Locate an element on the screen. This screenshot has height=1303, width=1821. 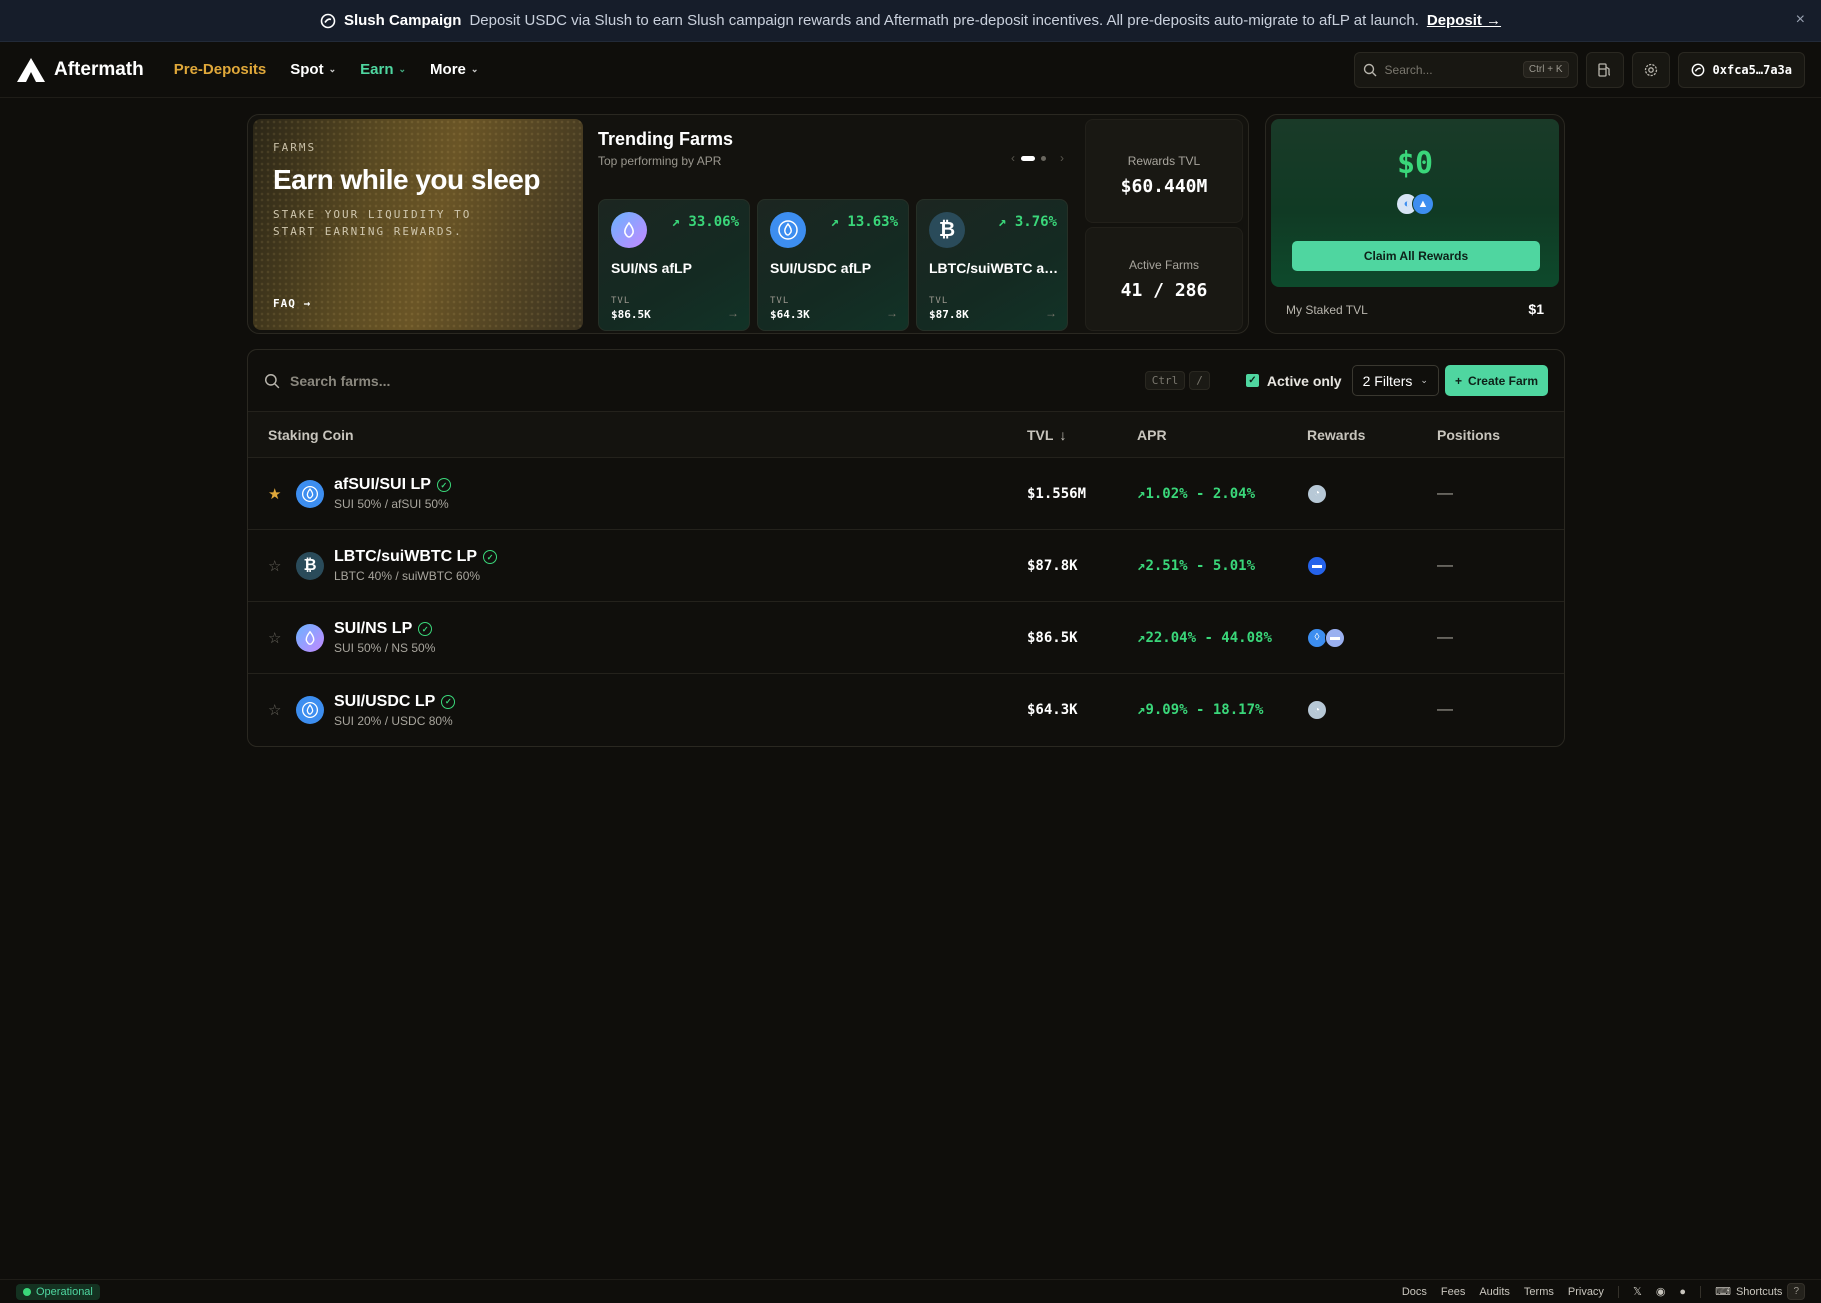
gas-station-button is located at coordinates (1604, 69).